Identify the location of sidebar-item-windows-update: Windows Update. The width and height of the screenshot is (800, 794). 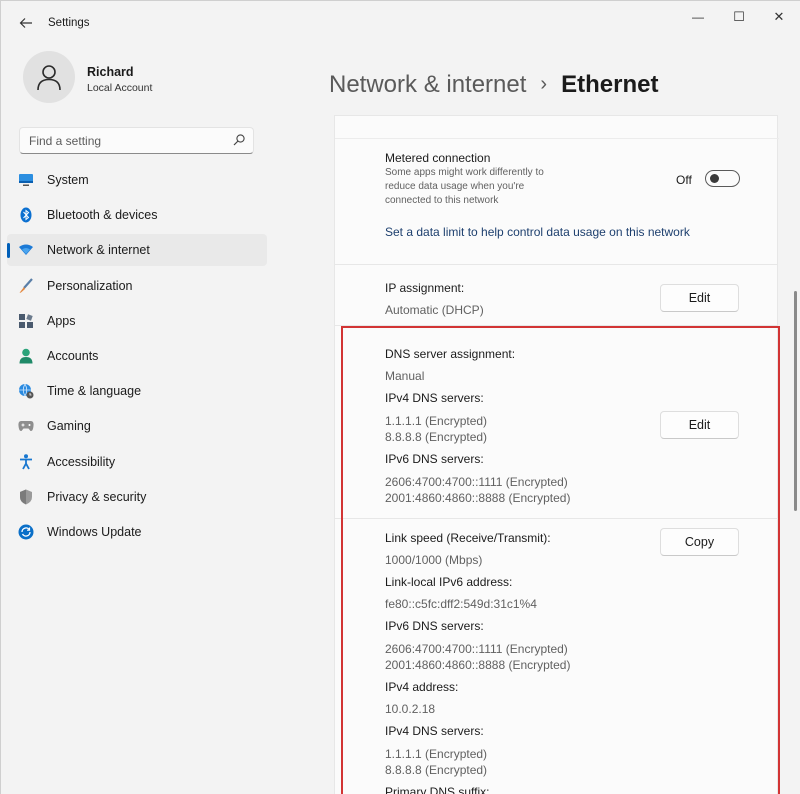
(137, 532).